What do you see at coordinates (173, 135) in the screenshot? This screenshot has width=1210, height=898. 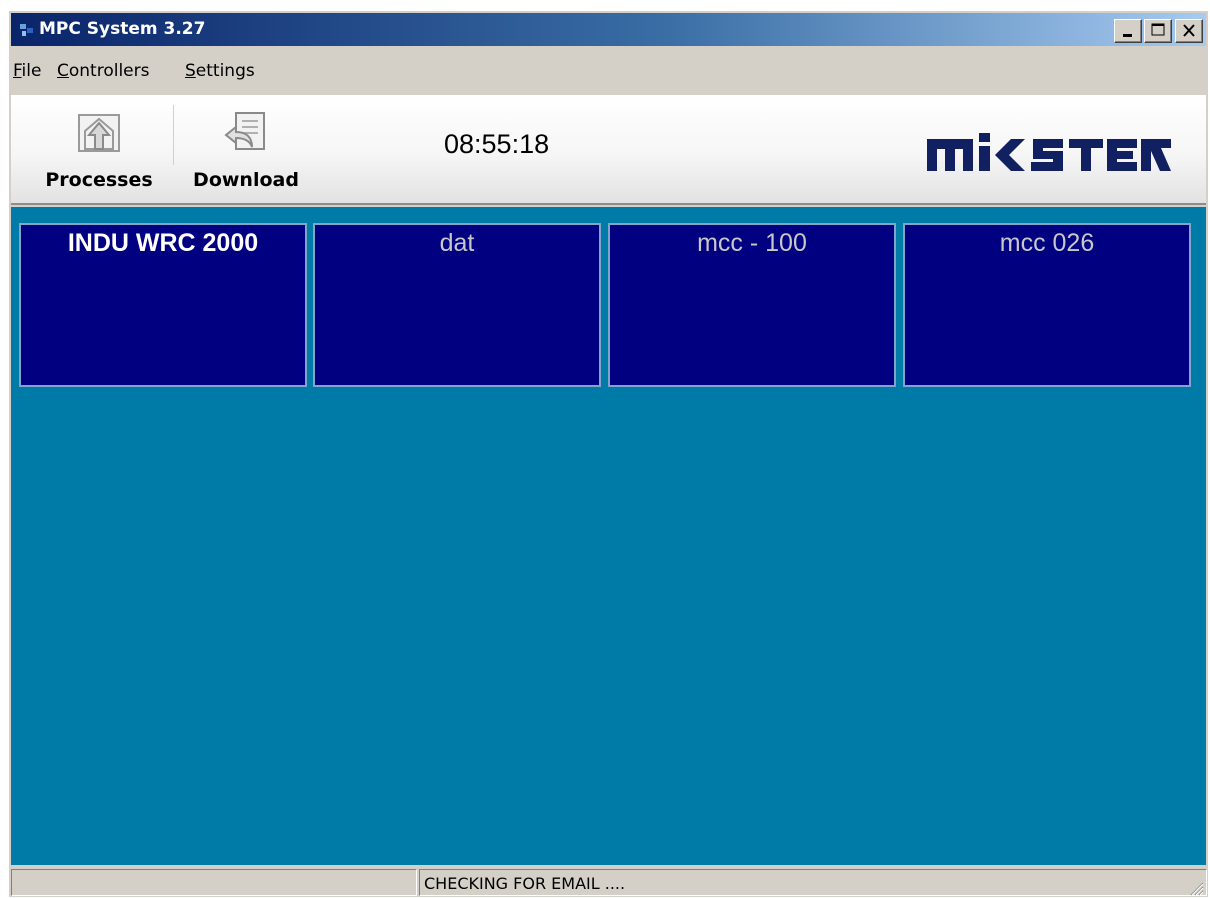 I see `toolbar-separator` at bounding box center [173, 135].